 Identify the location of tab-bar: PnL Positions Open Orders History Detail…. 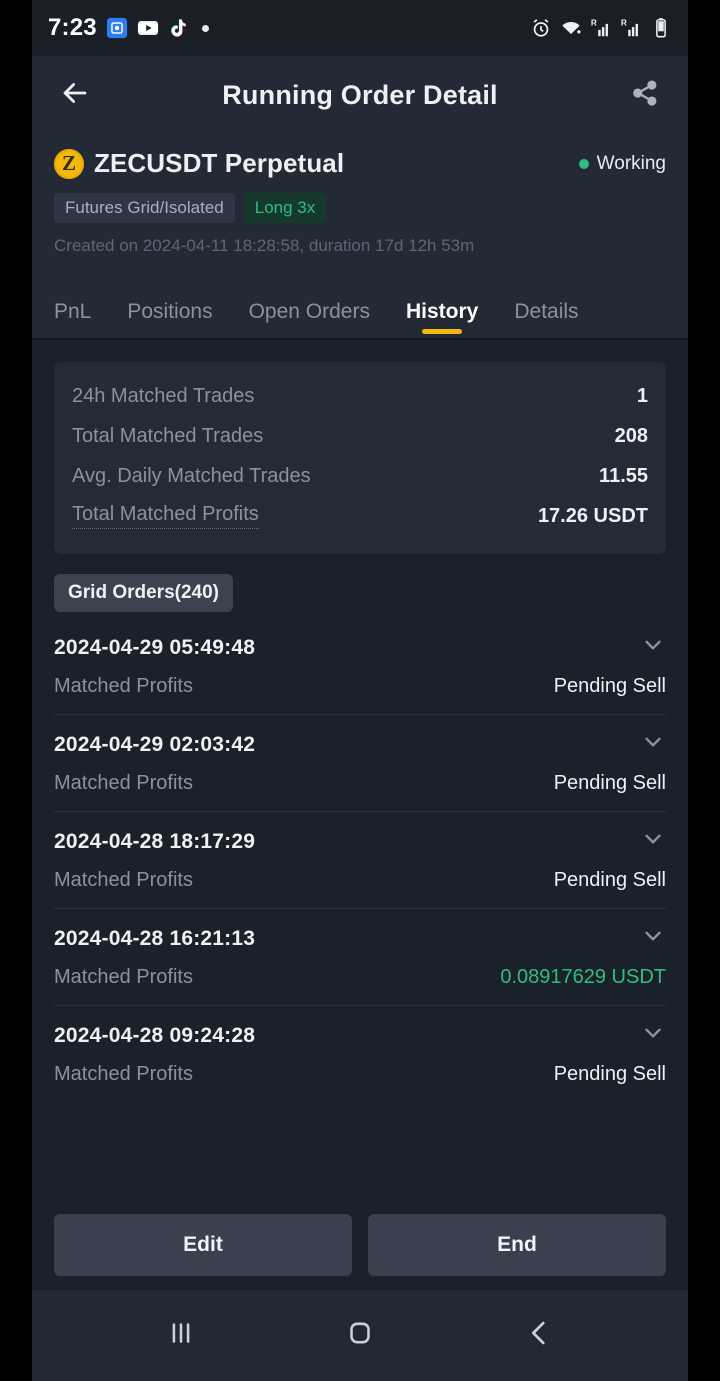
(360, 309).